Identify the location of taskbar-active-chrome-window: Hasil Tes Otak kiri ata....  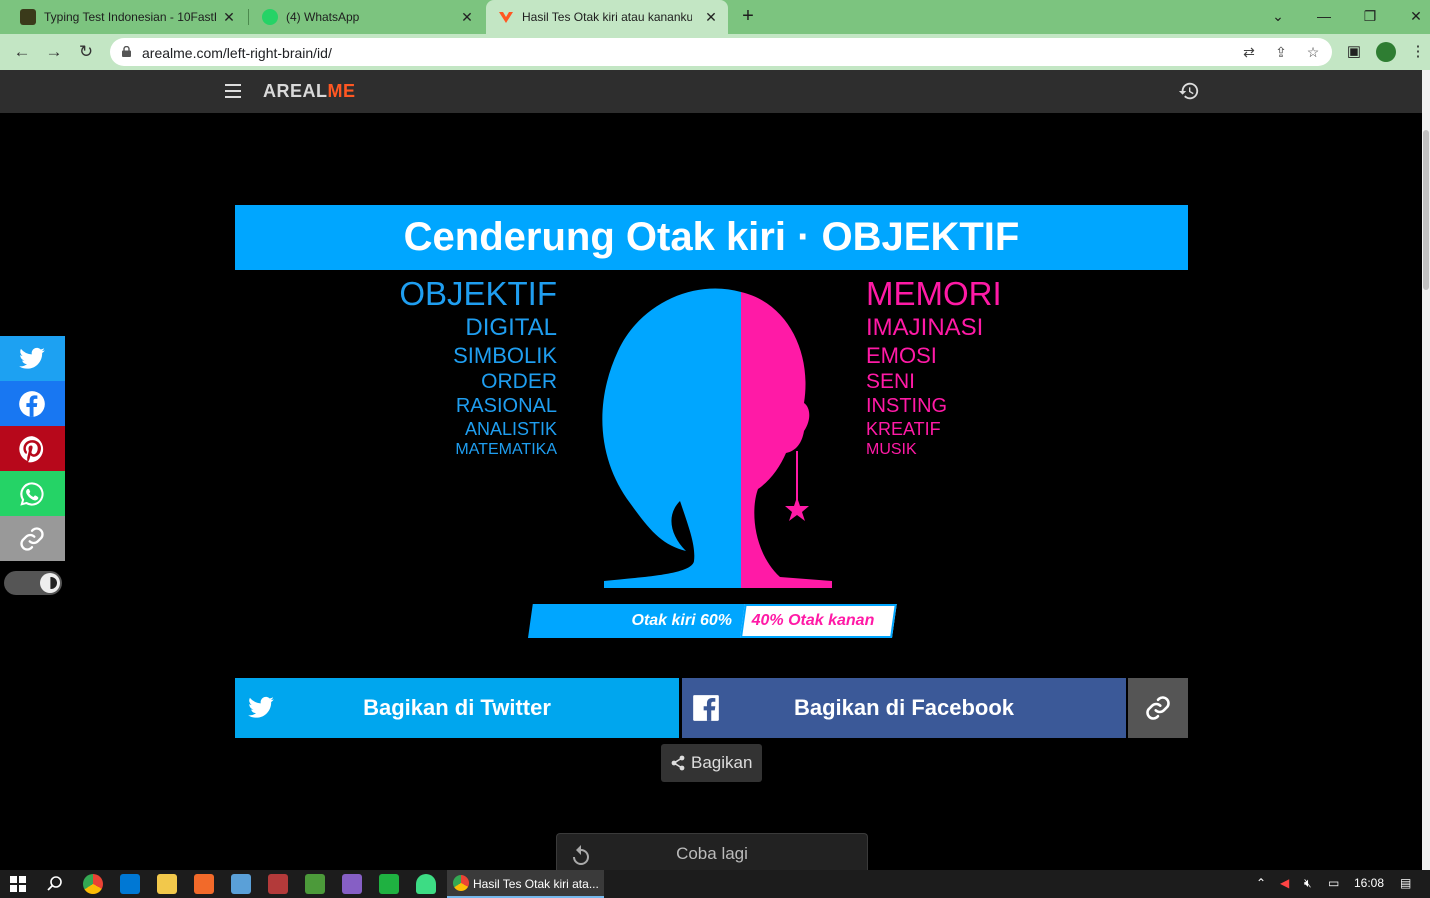
(525, 884).